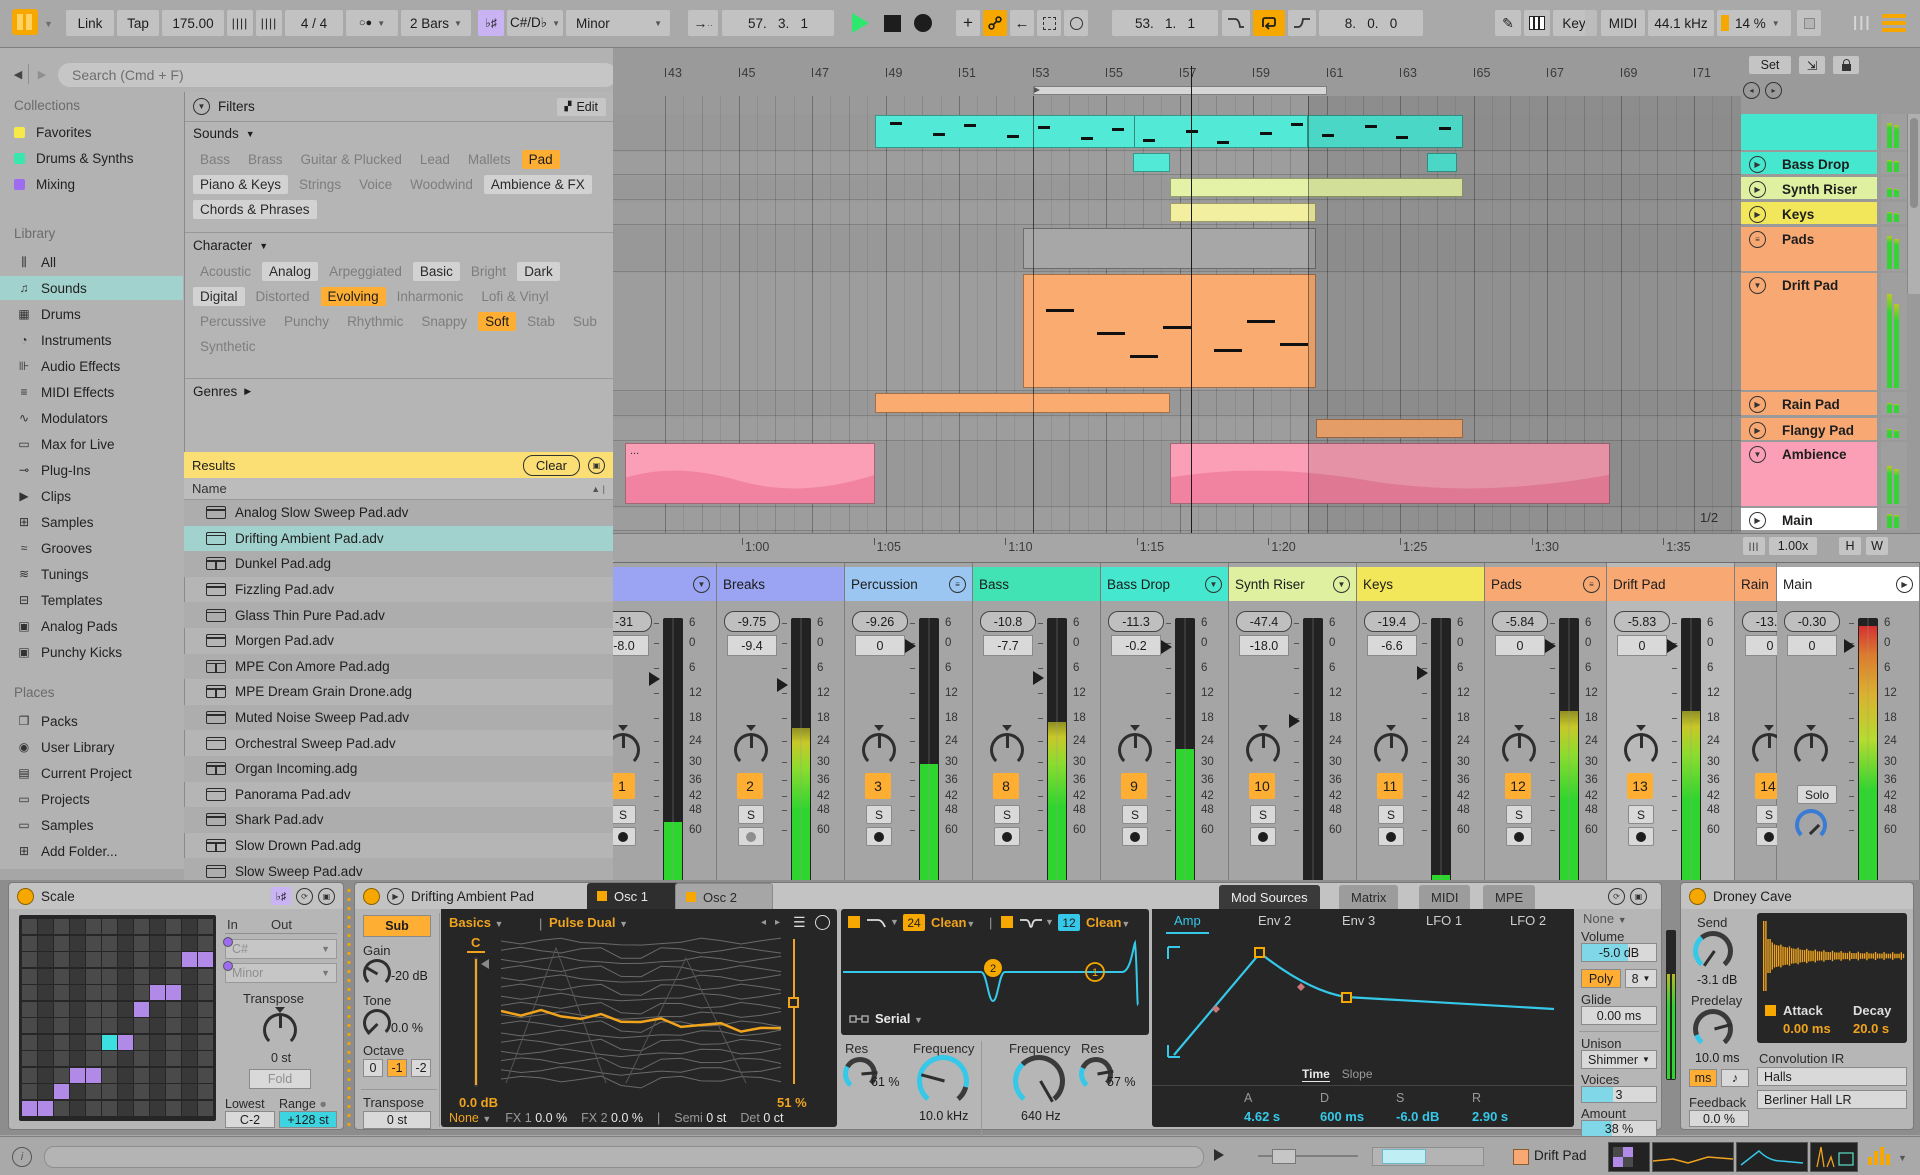 The height and width of the screenshot is (1175, 1920). I want to click on transpose-knob, so click(280, 1030).